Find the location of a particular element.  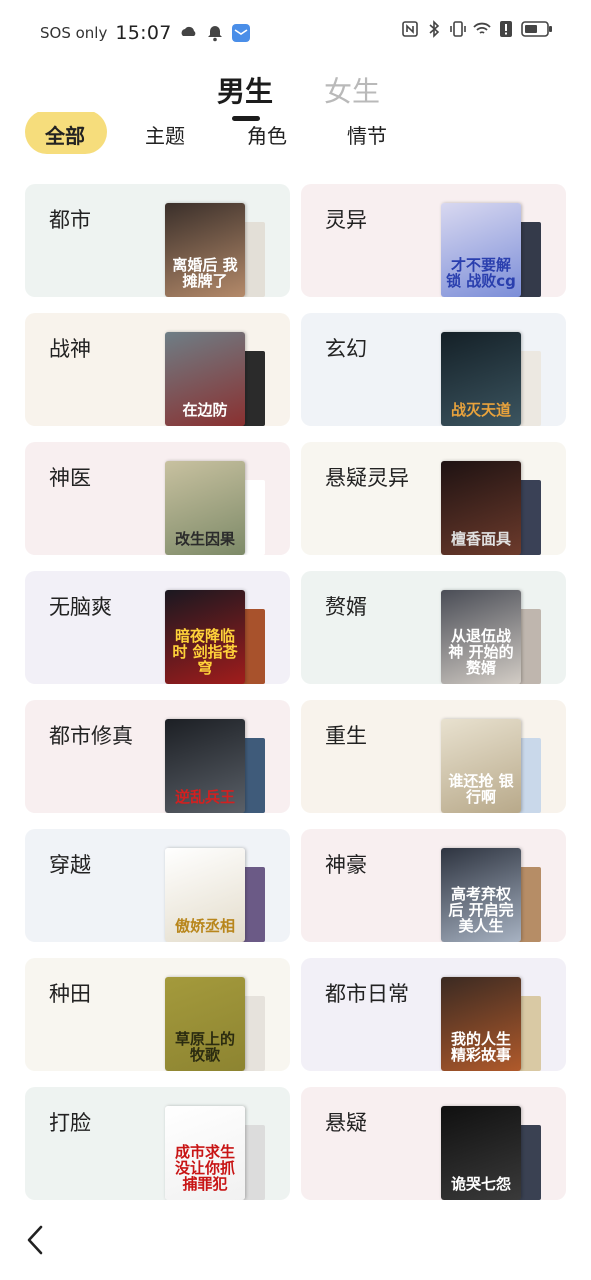

category-card: 都市日常我的人生 精彩故事 is located at coordinates (433, 1014).